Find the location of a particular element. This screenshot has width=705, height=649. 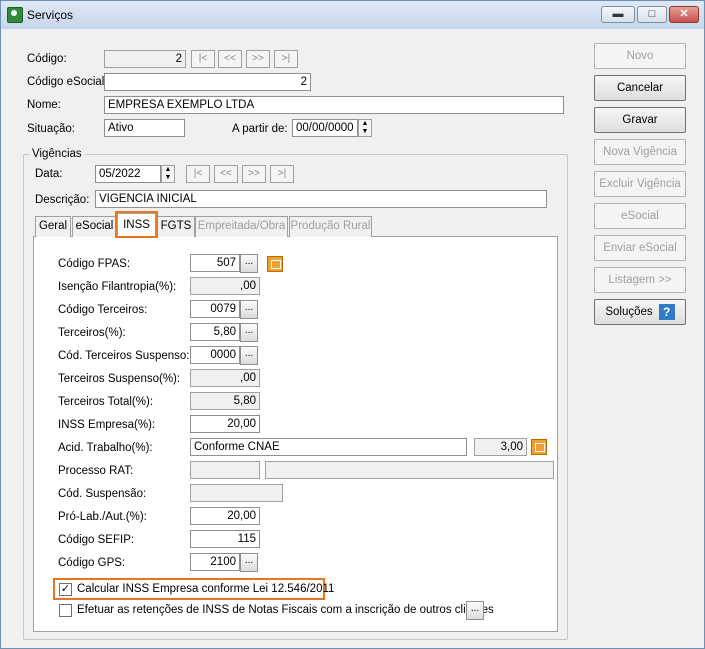

terceiros-total-label: Terceiros Total(%): is located at coordinates (106, 402).